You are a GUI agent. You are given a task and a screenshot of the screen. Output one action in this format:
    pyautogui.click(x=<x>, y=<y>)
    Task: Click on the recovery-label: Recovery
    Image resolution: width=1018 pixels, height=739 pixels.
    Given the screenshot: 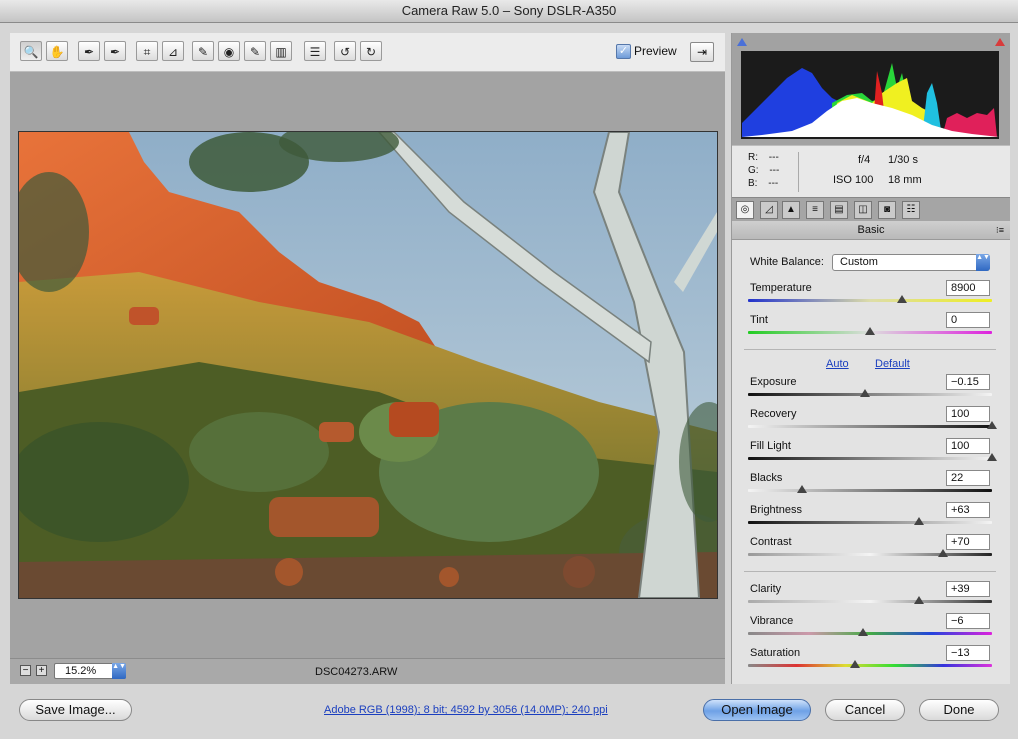 What is the action you would take?
    pyautogui.click(x=773, y=414)
    